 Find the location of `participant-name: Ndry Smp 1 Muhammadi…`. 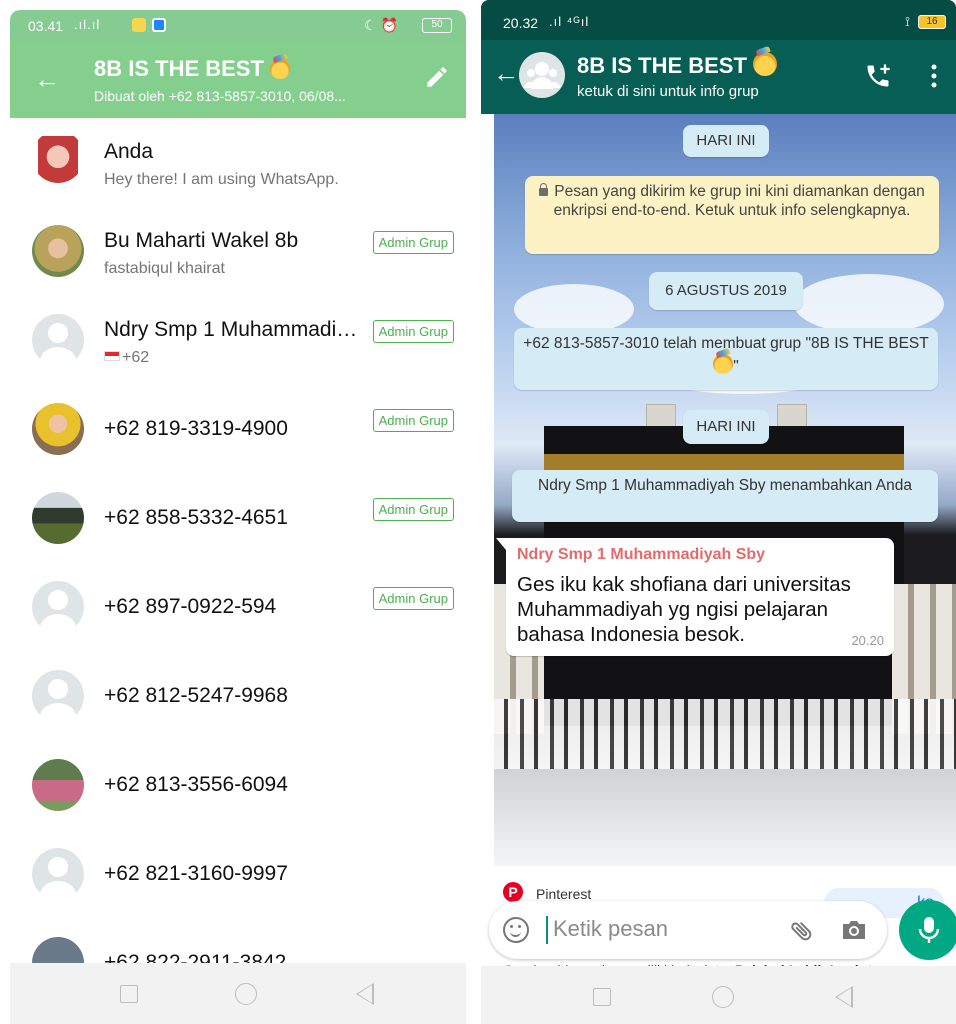

participant-name: Ndry Smp 1 Muhammadi… is located at coordinates (231, 329).